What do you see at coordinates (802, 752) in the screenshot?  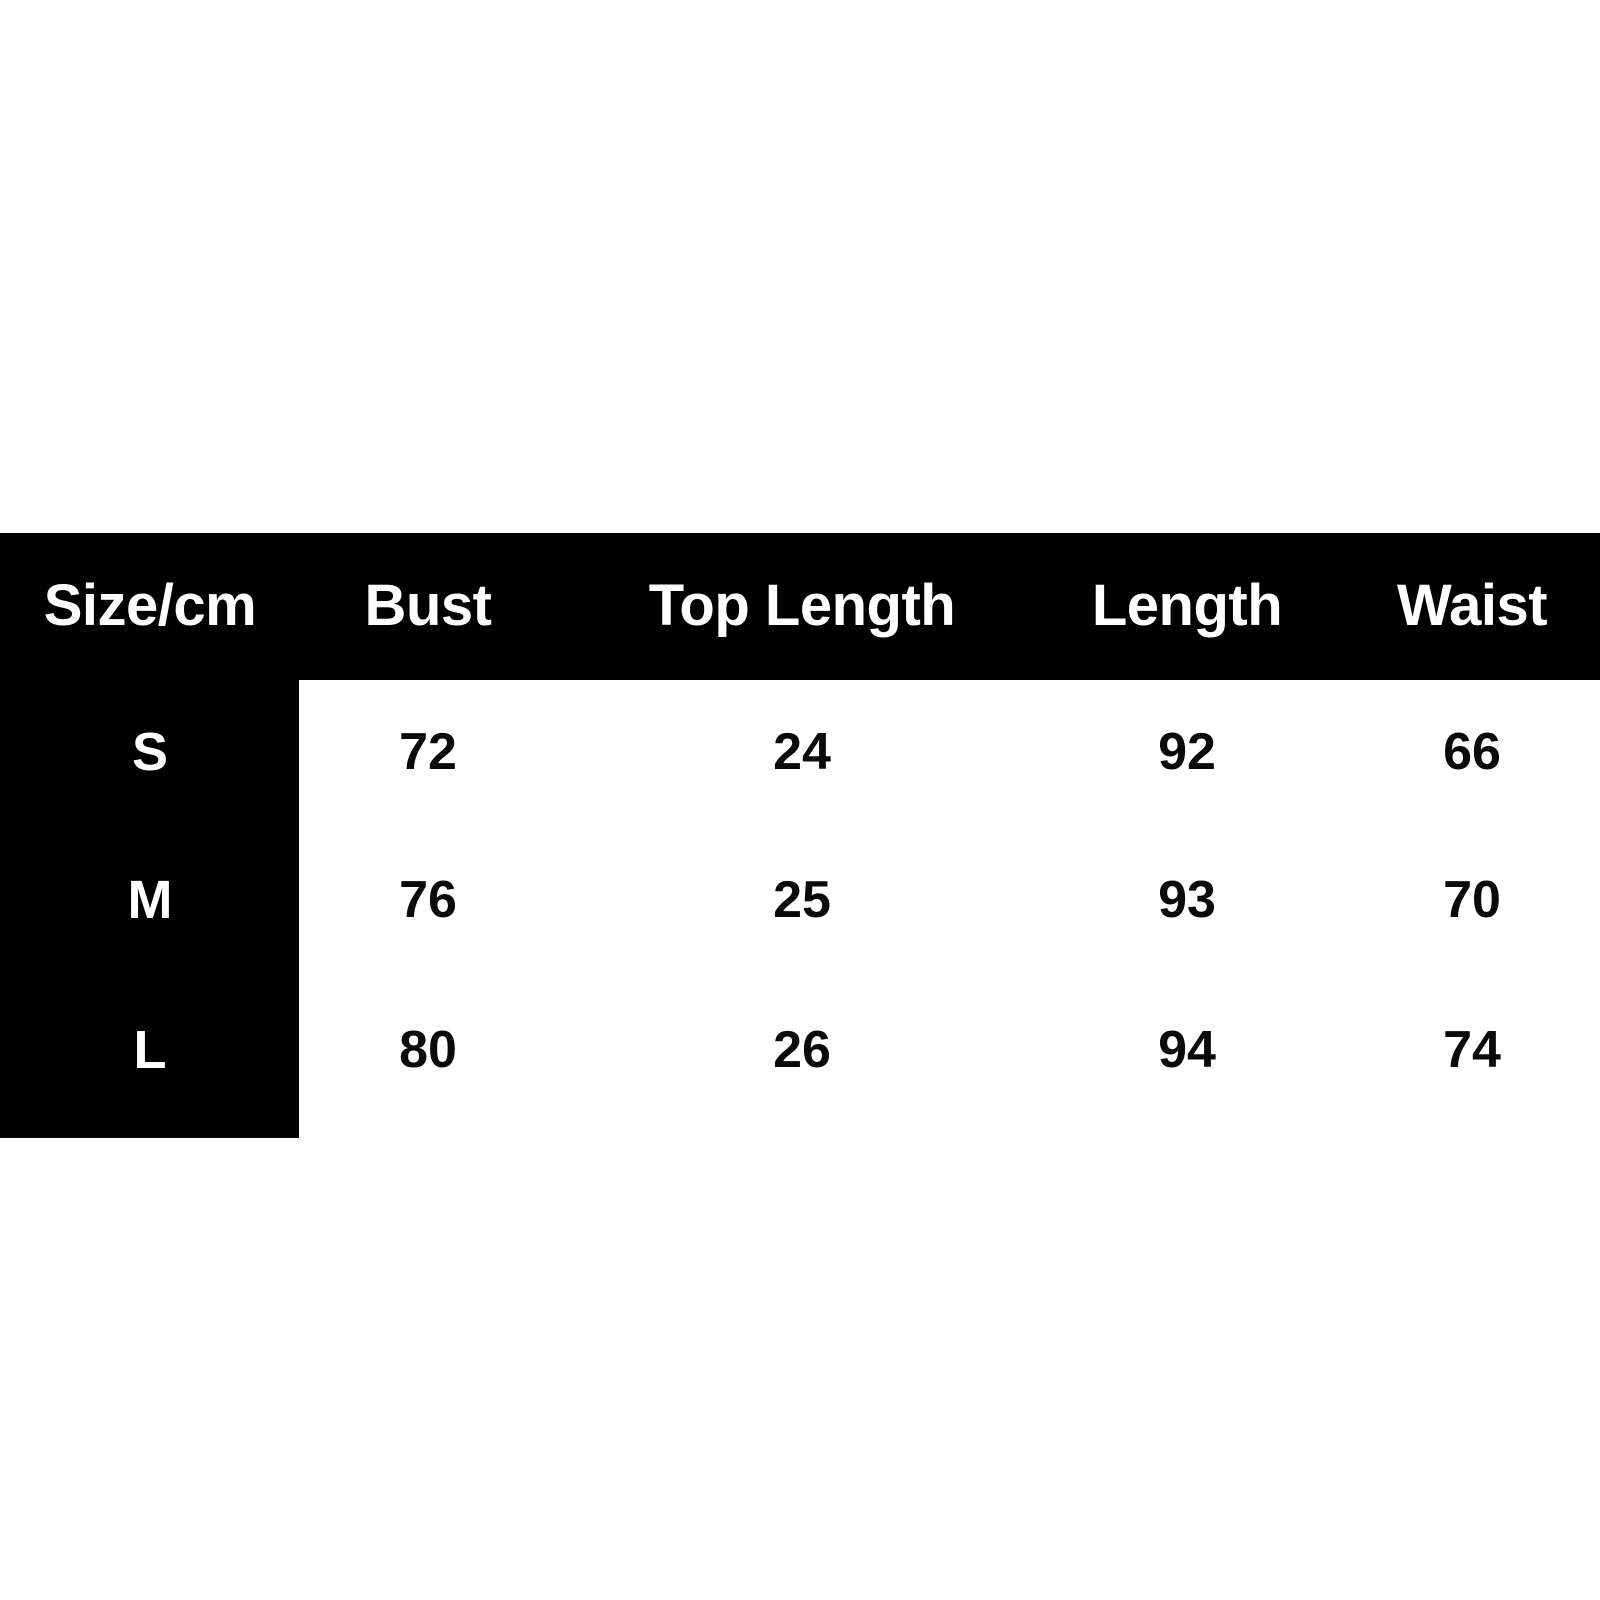 I see `table-cell-top-length: 24` at bounding box center [802, 752].